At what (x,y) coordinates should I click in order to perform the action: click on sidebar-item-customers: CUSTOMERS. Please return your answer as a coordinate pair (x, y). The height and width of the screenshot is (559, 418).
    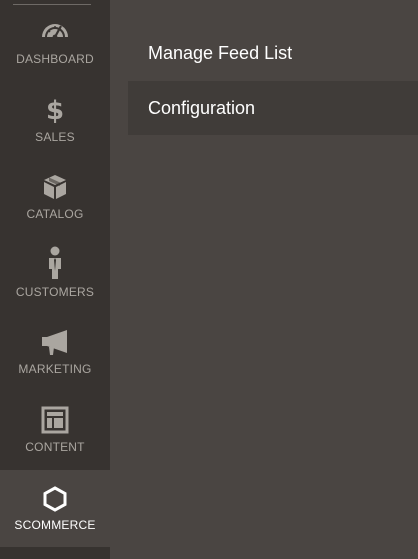
    Looking at the image, I should click on (55, 270).